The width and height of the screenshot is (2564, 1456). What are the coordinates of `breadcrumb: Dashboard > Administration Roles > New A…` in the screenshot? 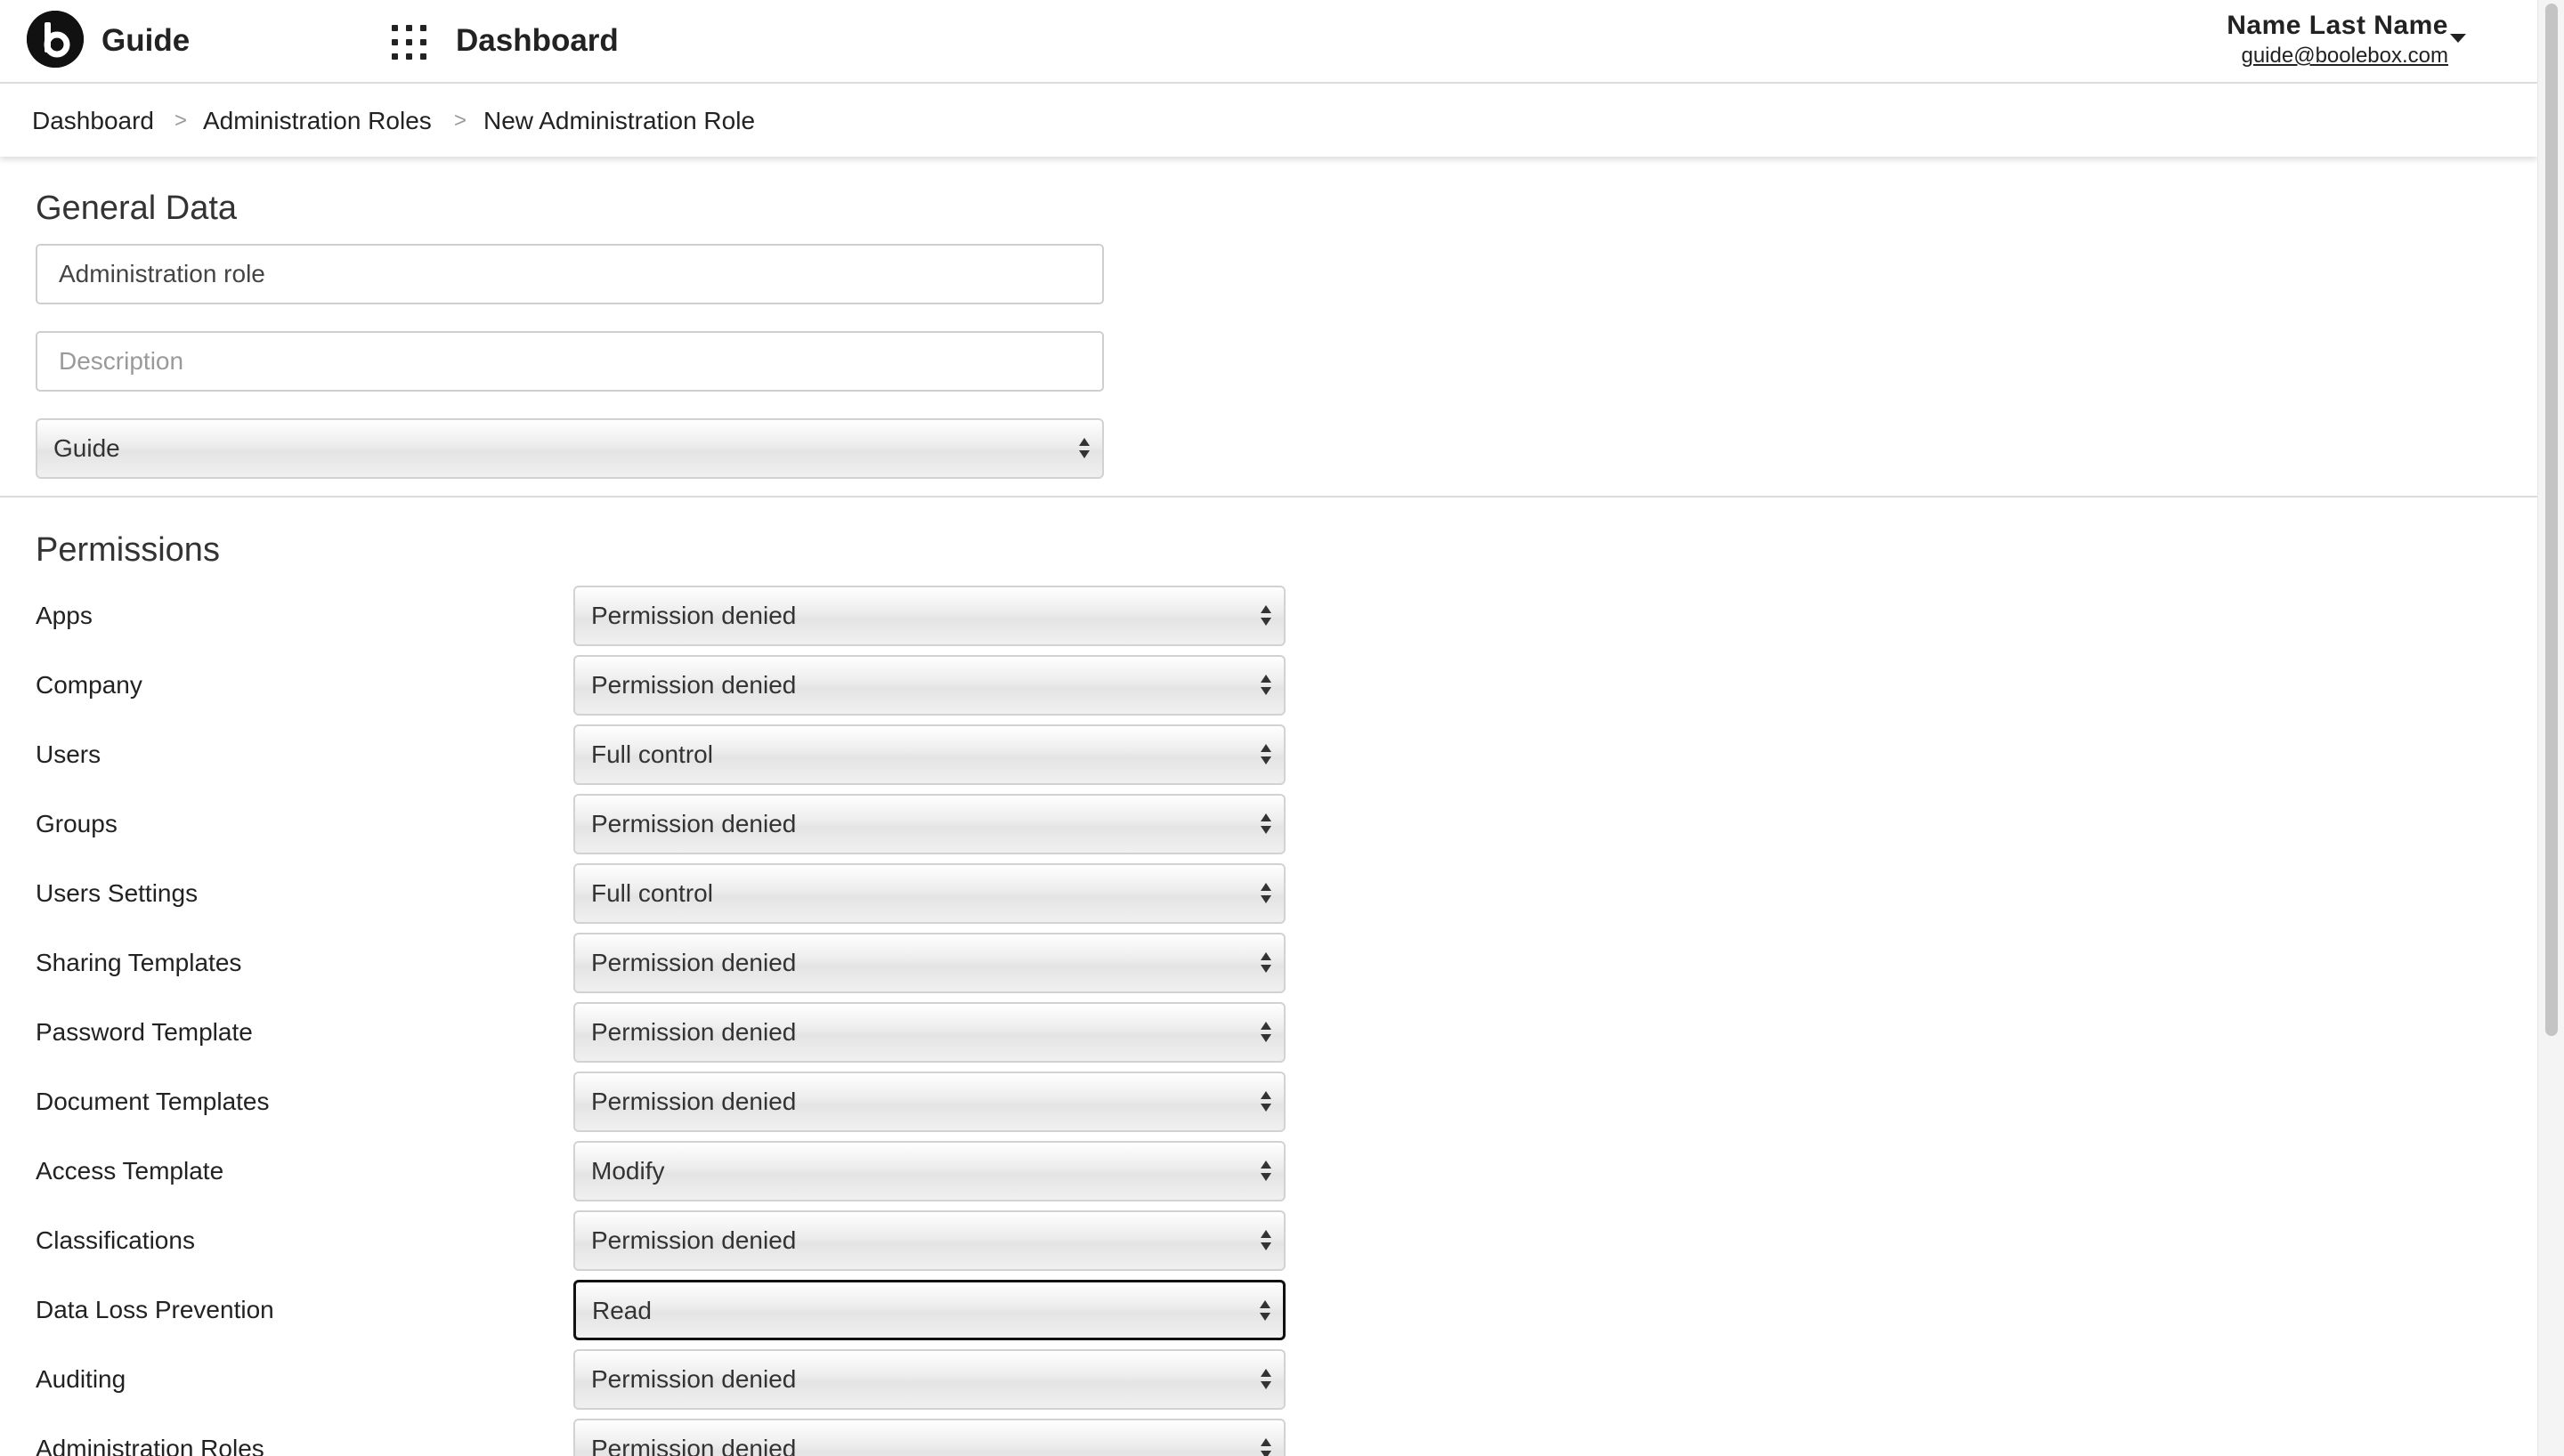 It's located at (1268, 121).